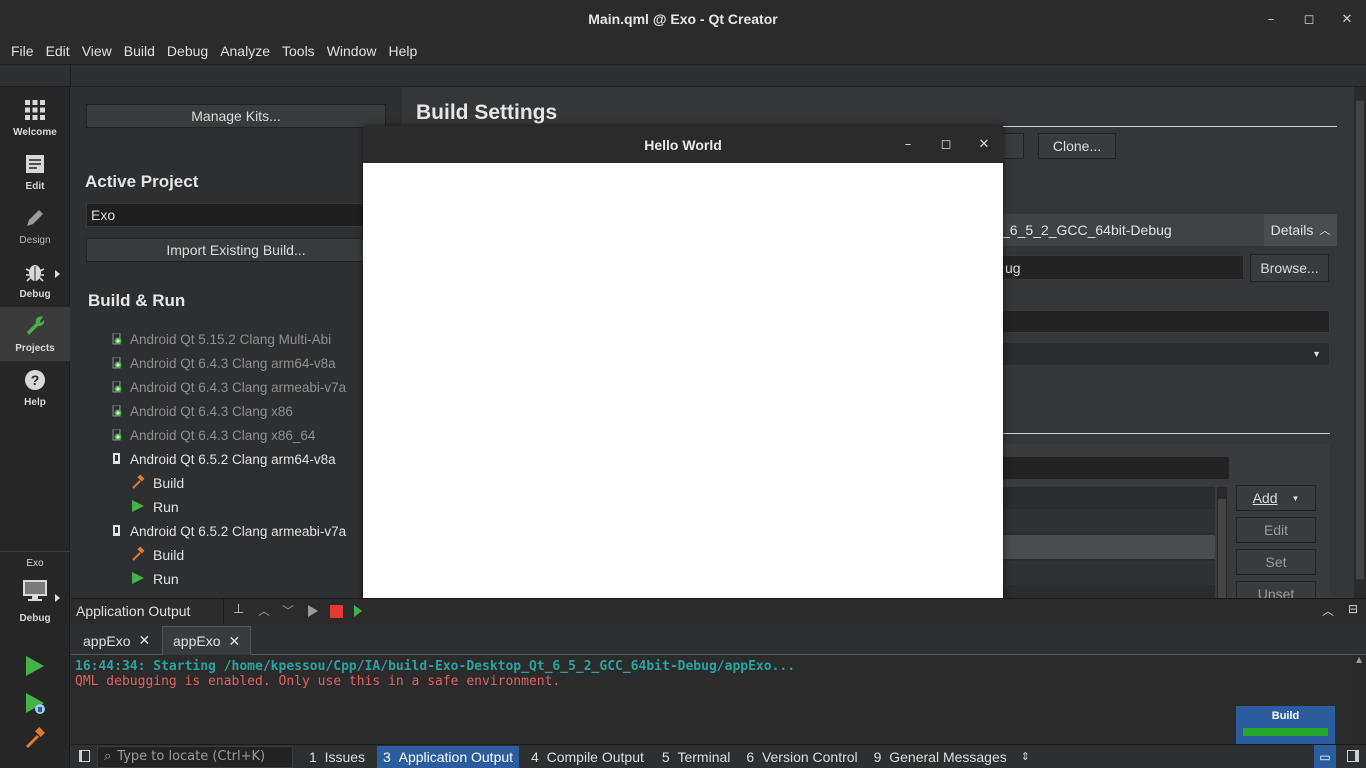 This screenshot has height=768, width=1366. Describe the element at coordinates (223, 435) in the screenshot. I see `kit-label: Android Qt 6.4.3 Clang x86_64` at that location.